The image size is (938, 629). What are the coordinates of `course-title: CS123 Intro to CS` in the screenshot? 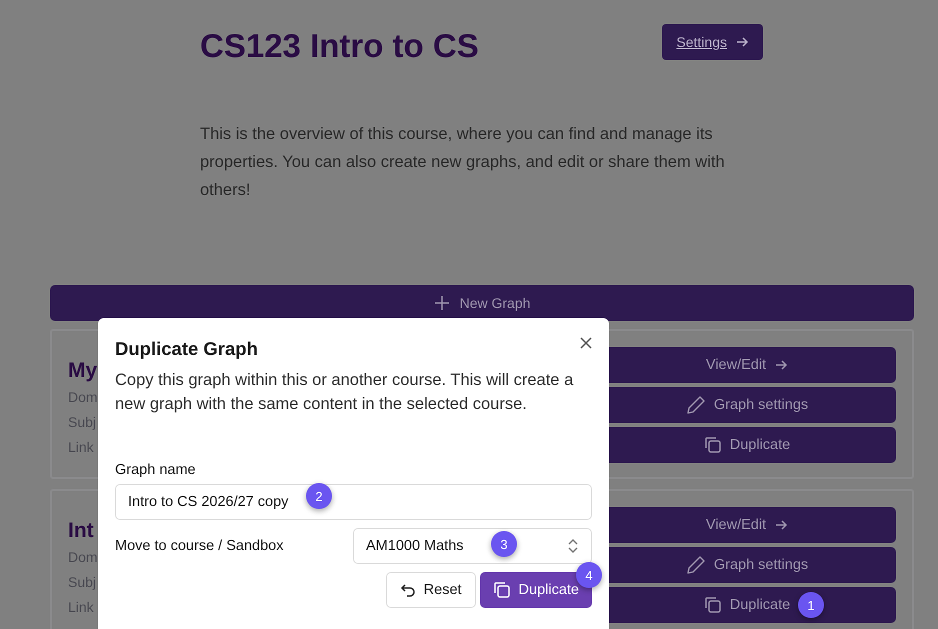 It's located at (339, 46).